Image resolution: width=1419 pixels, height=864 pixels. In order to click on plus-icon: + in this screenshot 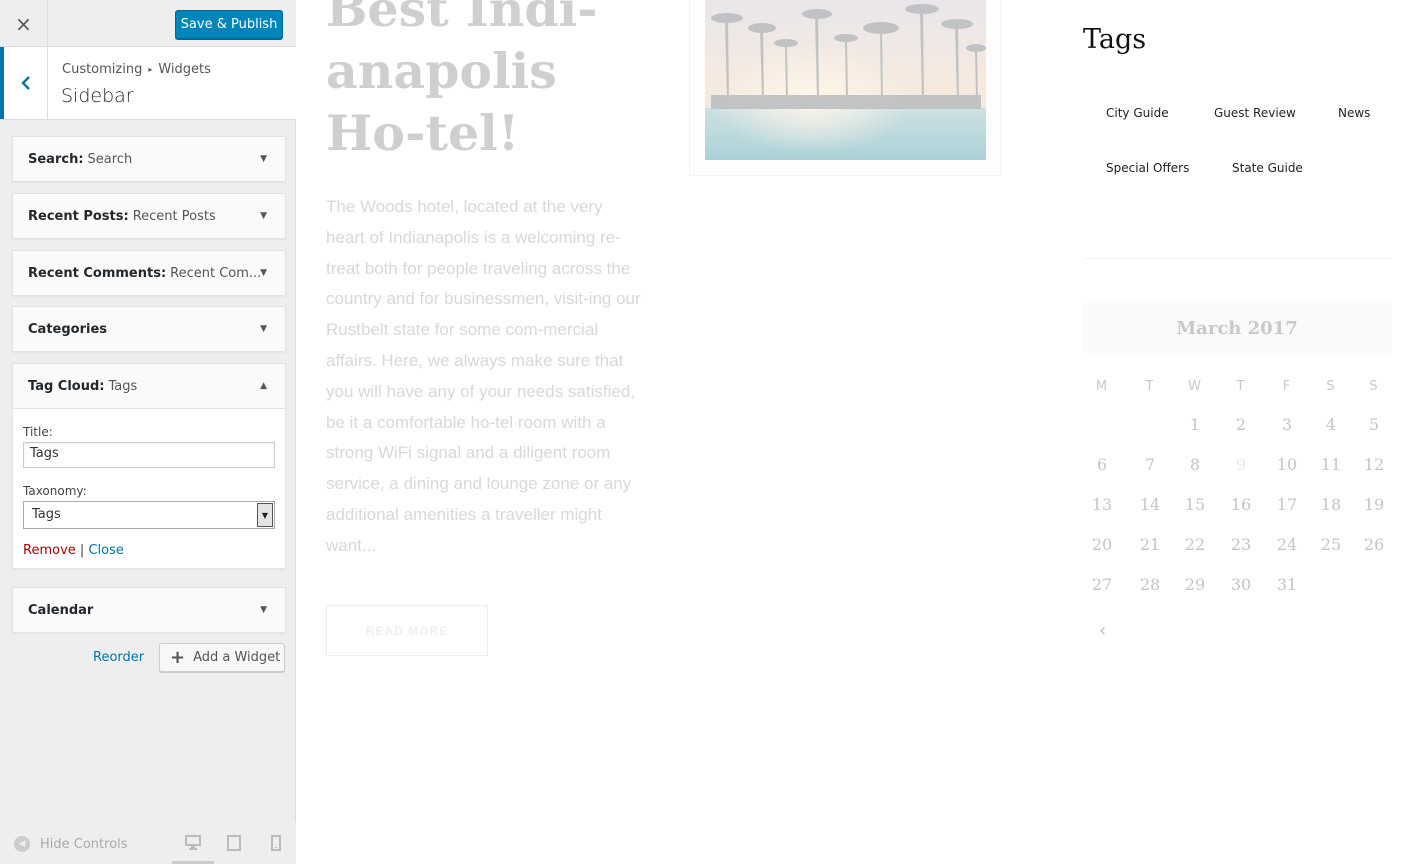, I will do `click(178, 657)`.